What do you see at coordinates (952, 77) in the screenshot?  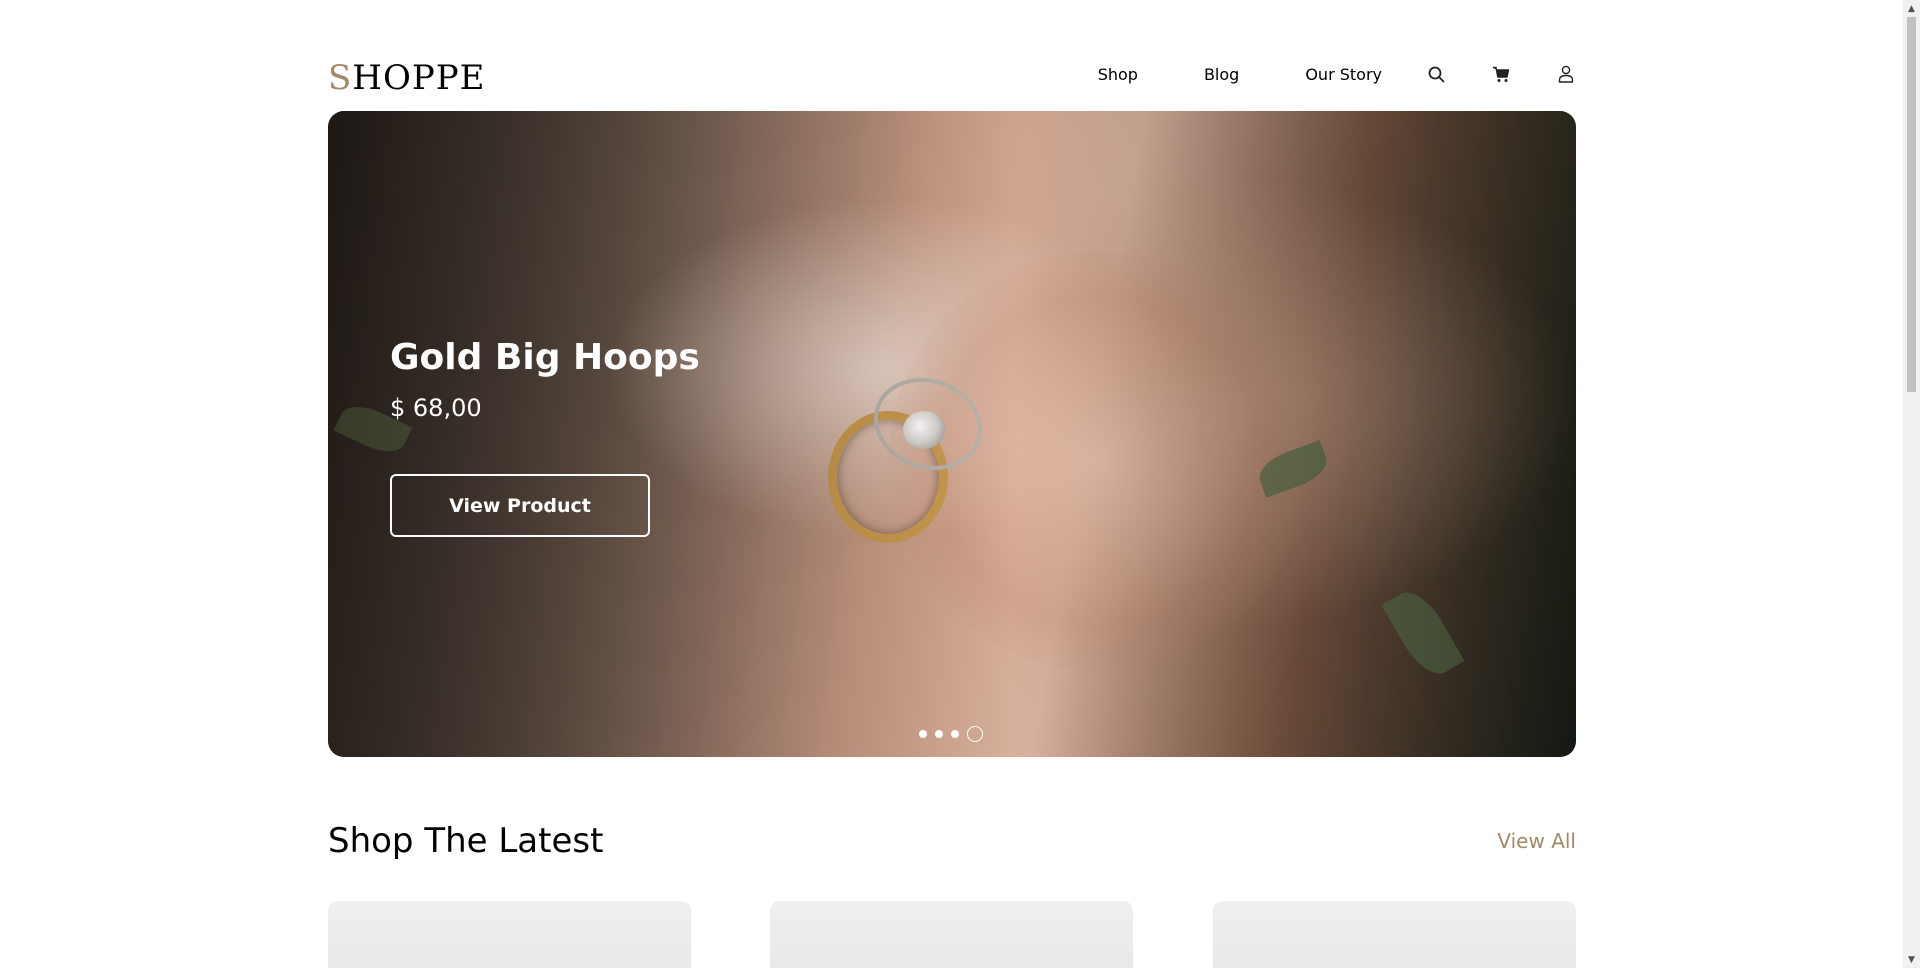 I see `site-header: SHOPPE Shop Blog Our Story` at bounding box center [952, 77].